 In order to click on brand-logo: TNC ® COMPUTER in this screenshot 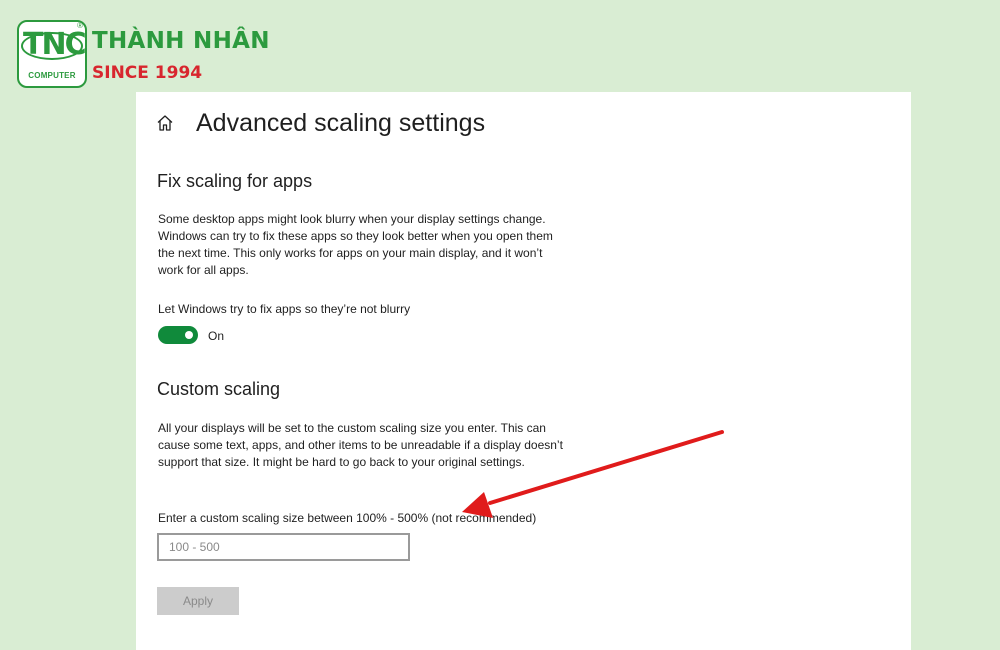, I will do `click(52, 54)`.